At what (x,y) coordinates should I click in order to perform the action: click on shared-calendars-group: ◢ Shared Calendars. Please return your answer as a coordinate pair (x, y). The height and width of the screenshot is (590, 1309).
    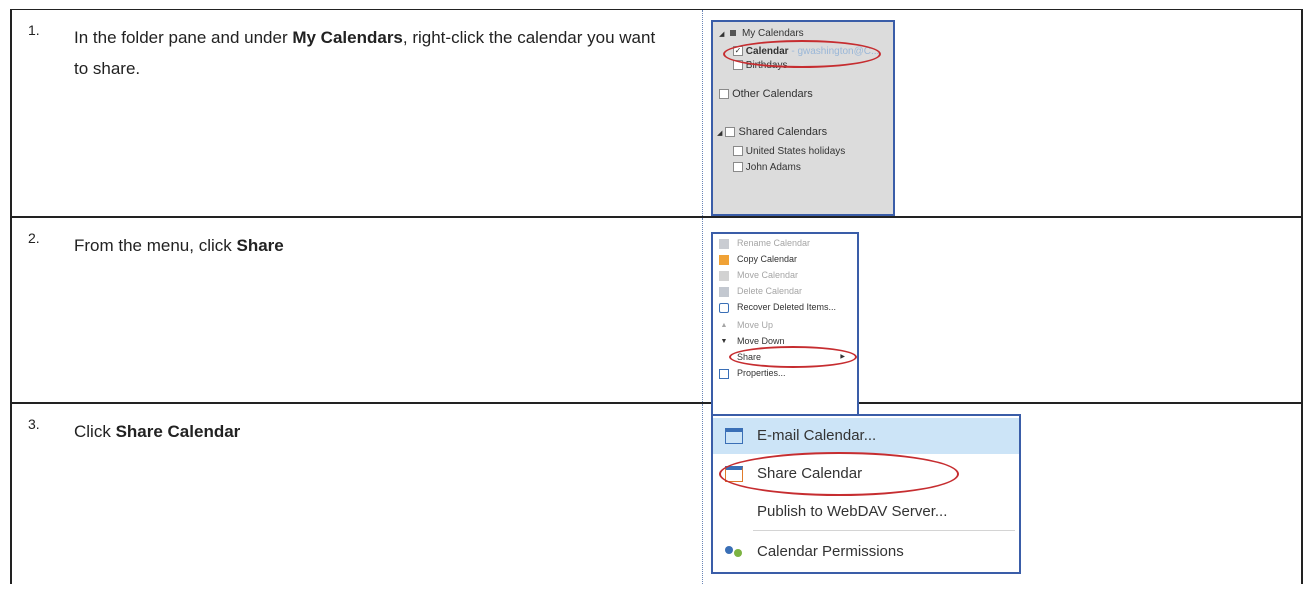
    Looking at the image, I should click on (772, 132).